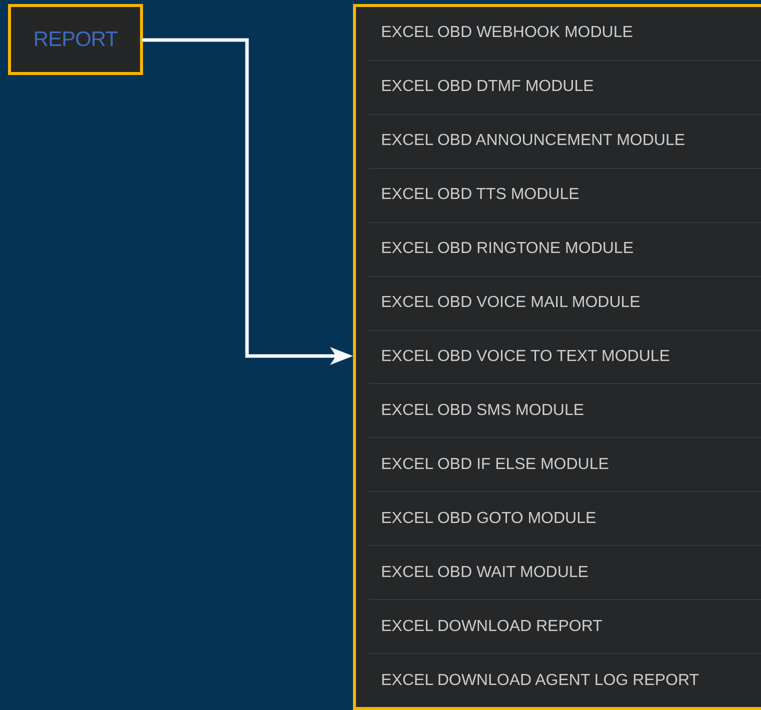  Describe the element at coordinates (565, 303) in the screenshot. I see `menu-item: EXCEL OBD VOICE MAIL MODULE` at that location.